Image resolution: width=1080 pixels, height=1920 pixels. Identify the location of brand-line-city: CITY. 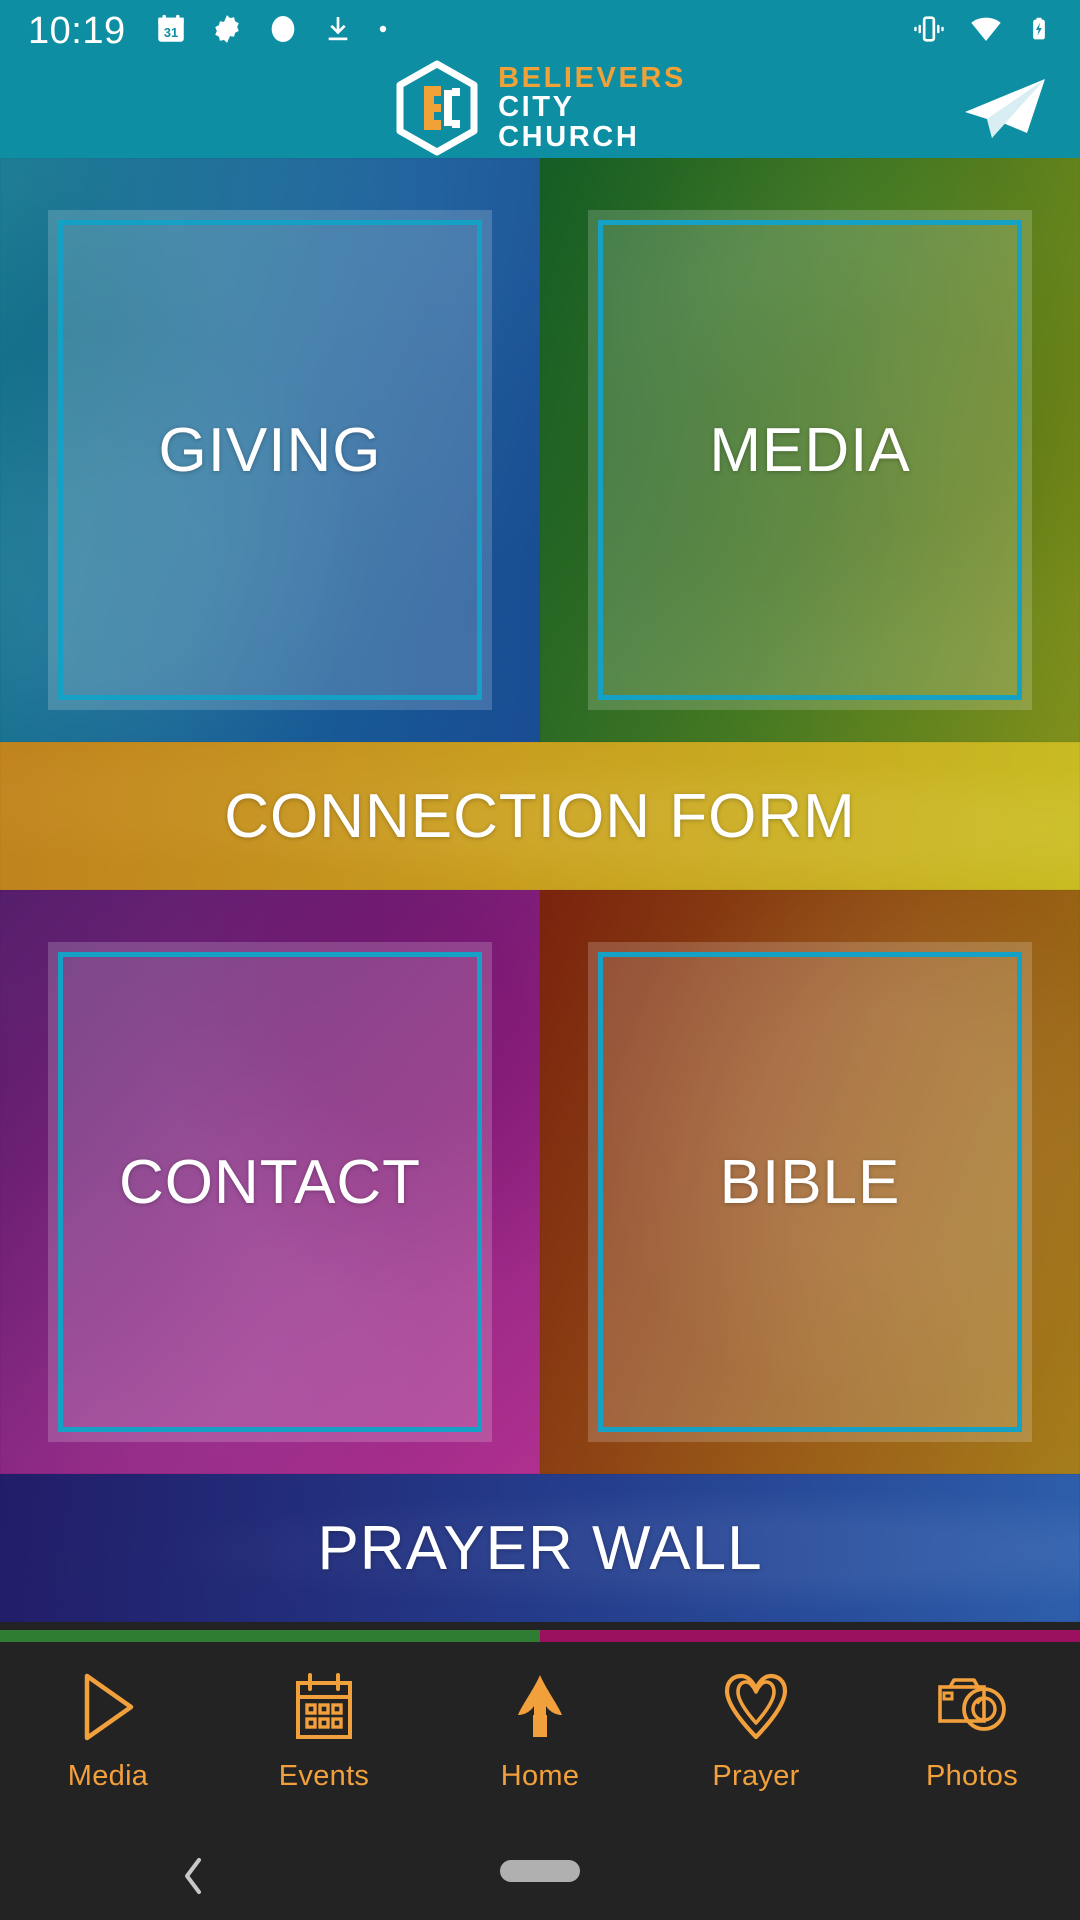
(536, 107).